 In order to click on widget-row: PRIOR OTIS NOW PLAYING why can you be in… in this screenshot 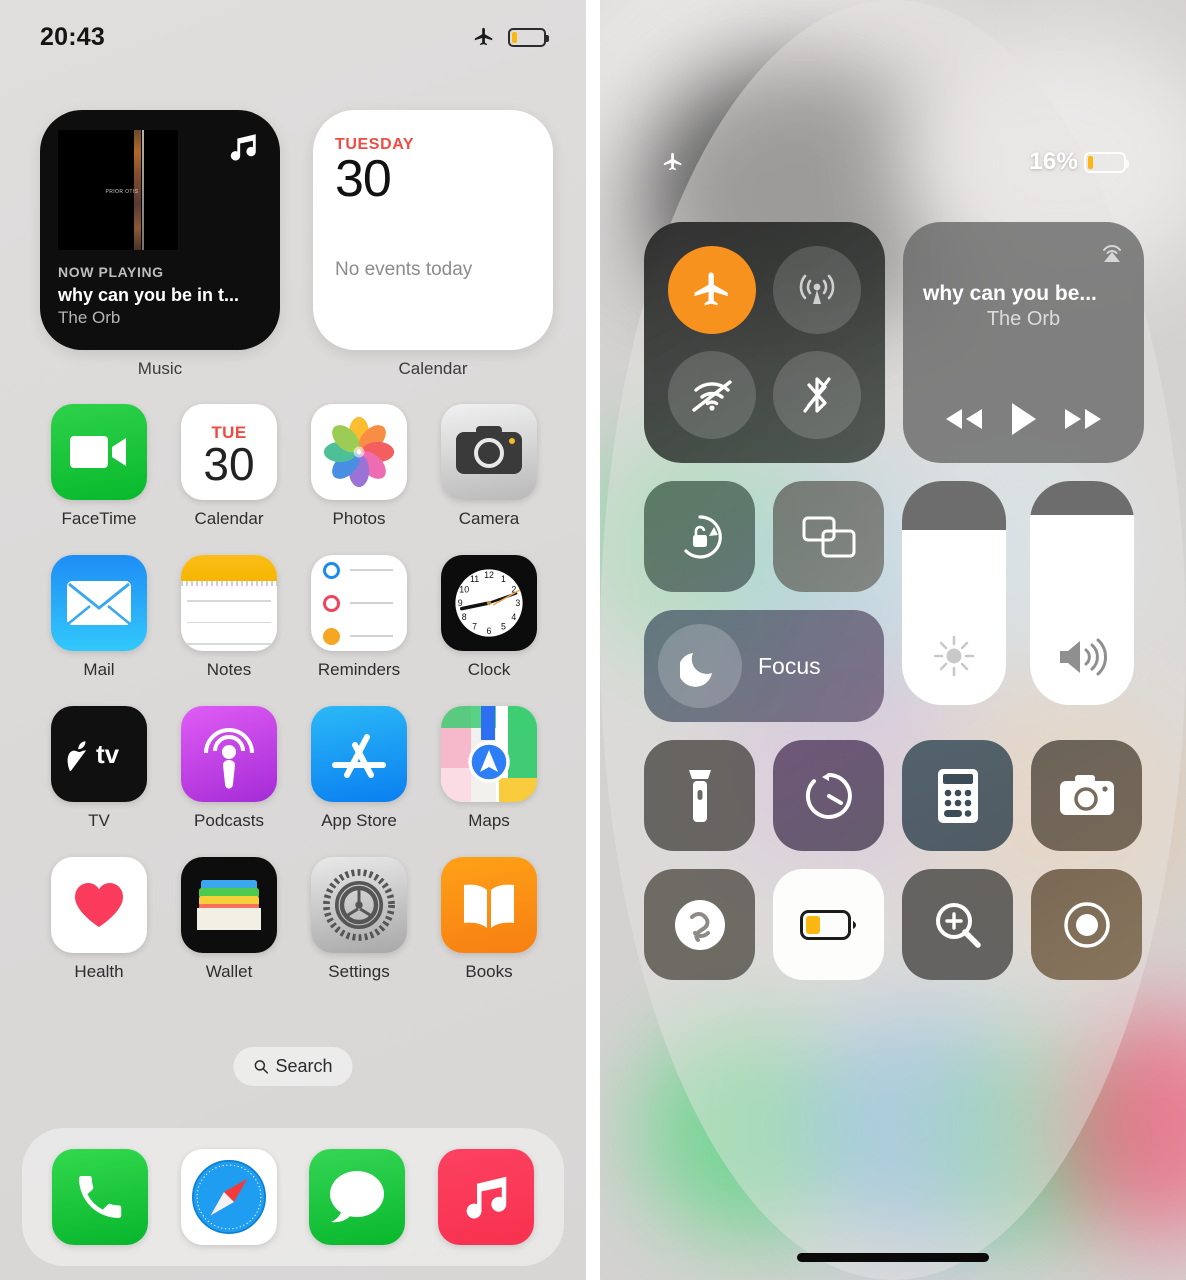, I will do `click(296, 244)`.